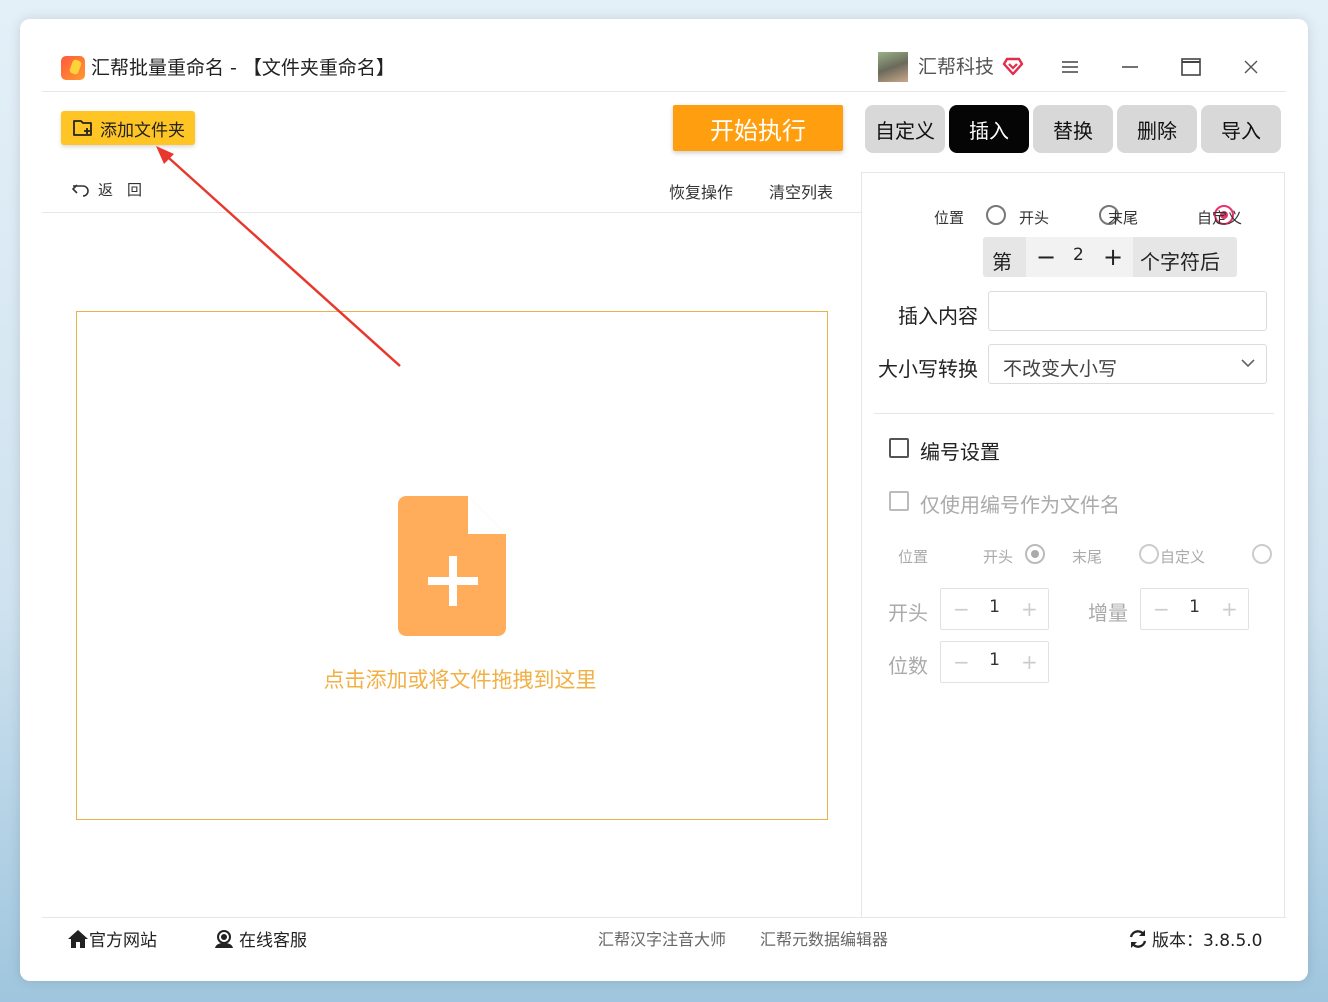  Describe the element at coordinates (453, 566) in the screenshot. I see `file-add-icon` at that location.